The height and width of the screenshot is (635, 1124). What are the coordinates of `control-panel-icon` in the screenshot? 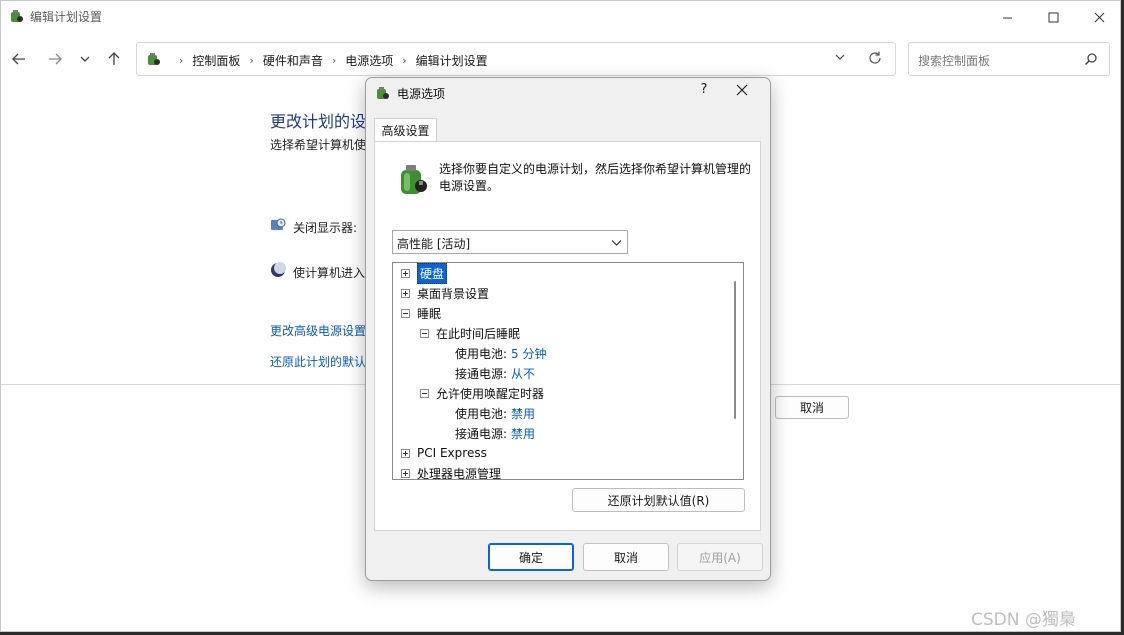 It's located at (153, 60).